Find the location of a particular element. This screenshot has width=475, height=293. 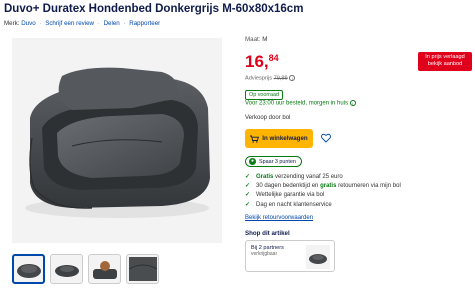

usp-text: Dag en nacht klantenservice is located at coordinates (294, 204).